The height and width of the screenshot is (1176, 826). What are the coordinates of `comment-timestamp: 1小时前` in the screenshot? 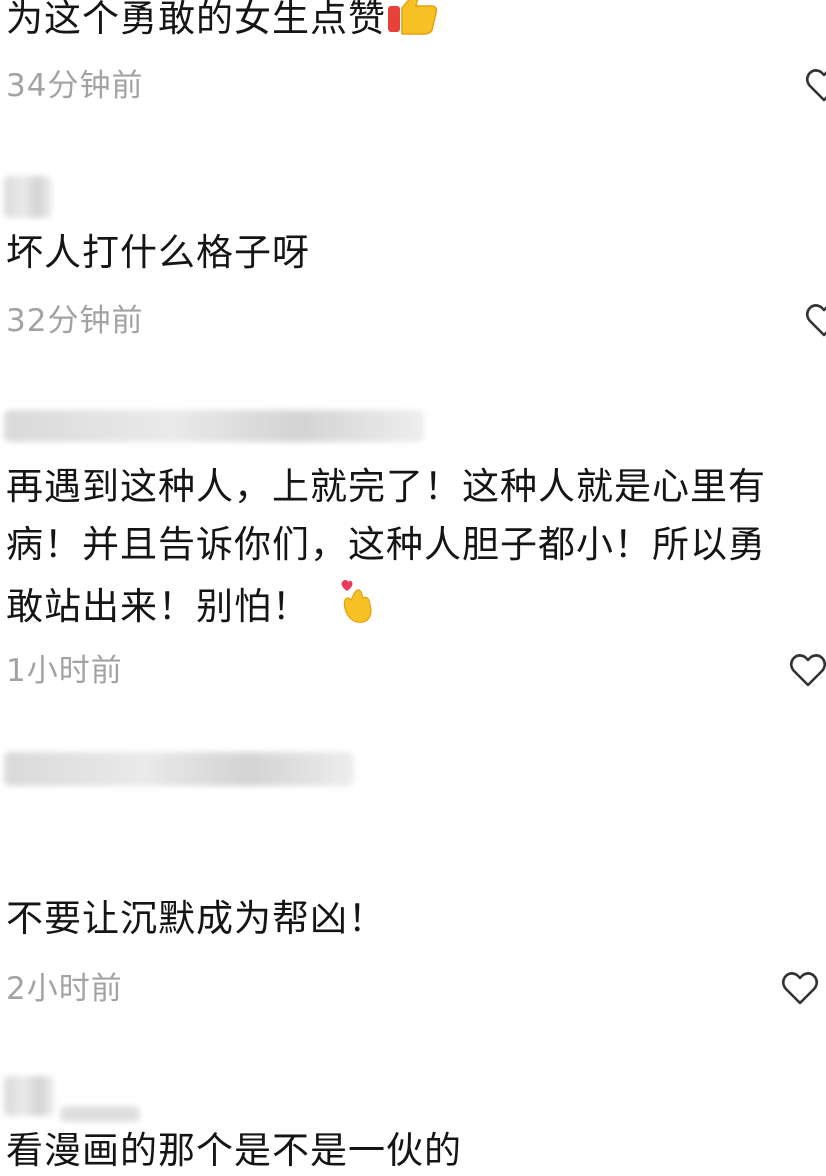 It's located at (64, 671).